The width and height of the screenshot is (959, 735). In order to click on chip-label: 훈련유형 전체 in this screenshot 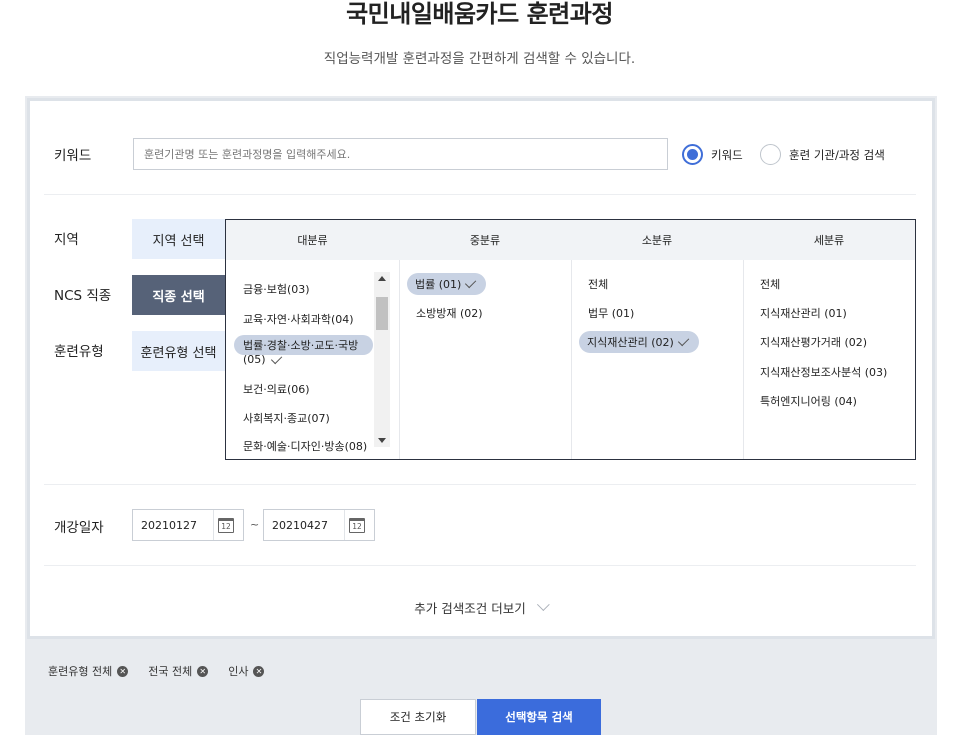, I will do `click(80, 671)`.